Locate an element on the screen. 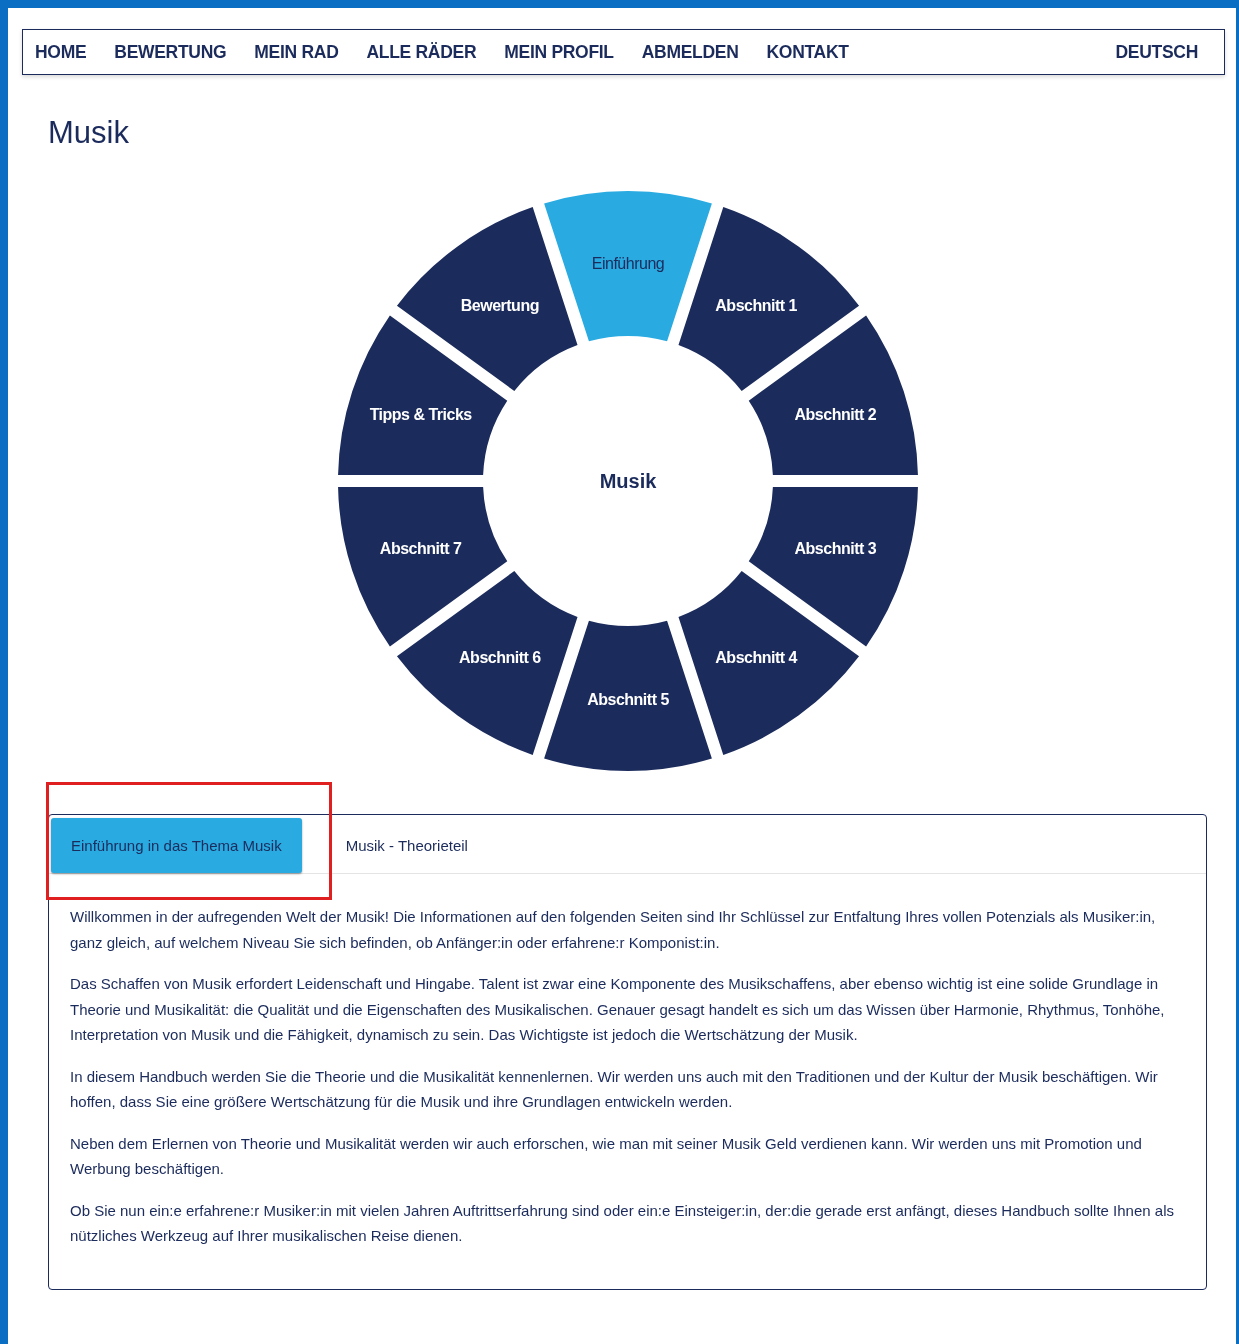 The width and height of the screenshot is (1239, 1344). nav-link: ALLE RÄDER is located at coordinates (421, 52).